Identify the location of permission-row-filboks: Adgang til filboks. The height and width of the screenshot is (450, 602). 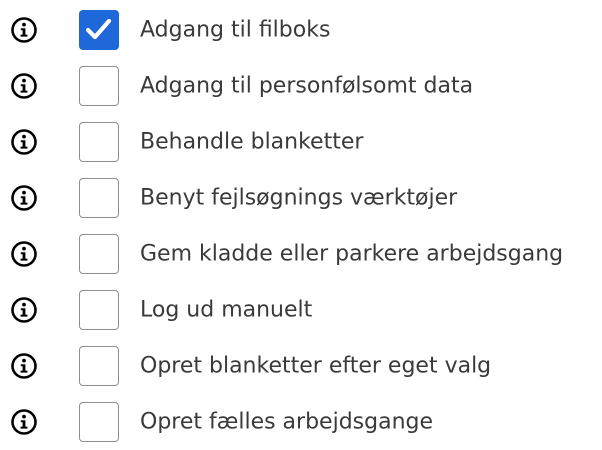
(301, 30).